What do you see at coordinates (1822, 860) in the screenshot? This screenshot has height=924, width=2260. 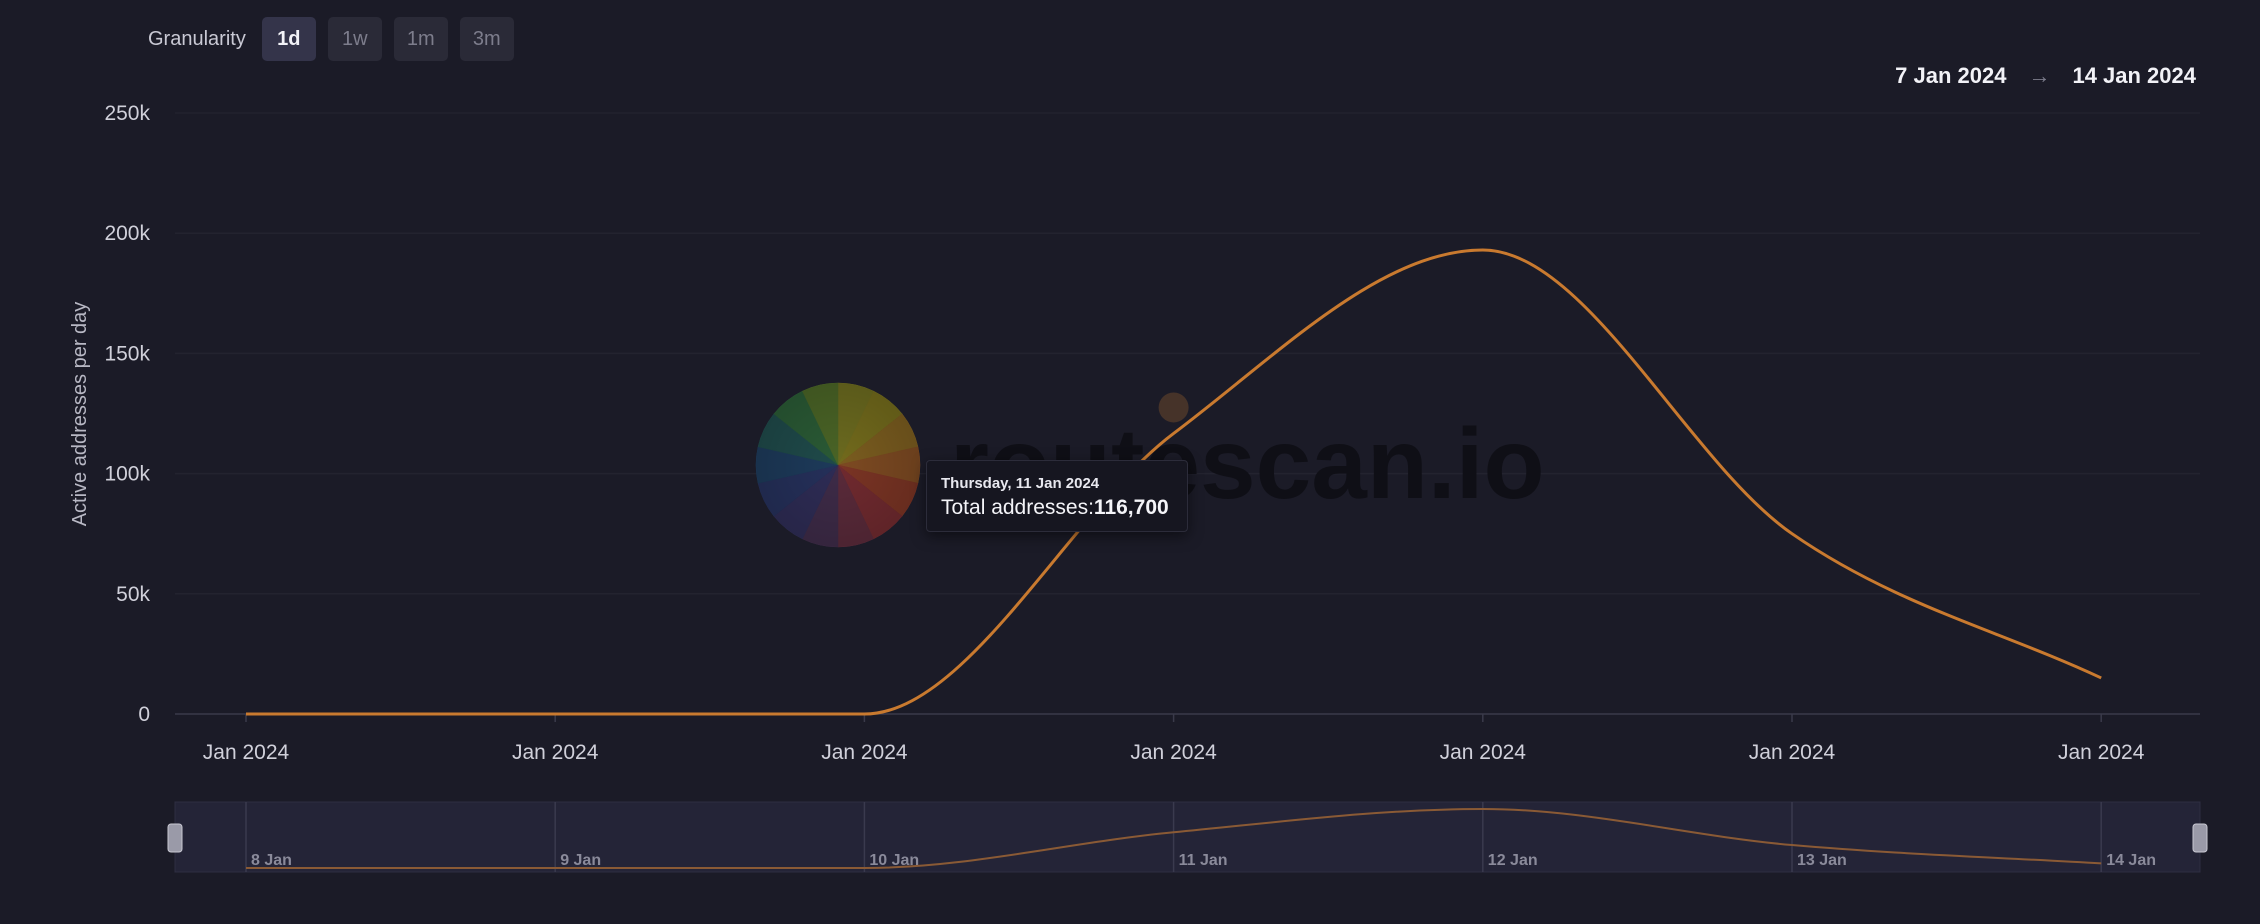 I see `navigator-label: 13 Jan` at bounding box center [1822, 860].